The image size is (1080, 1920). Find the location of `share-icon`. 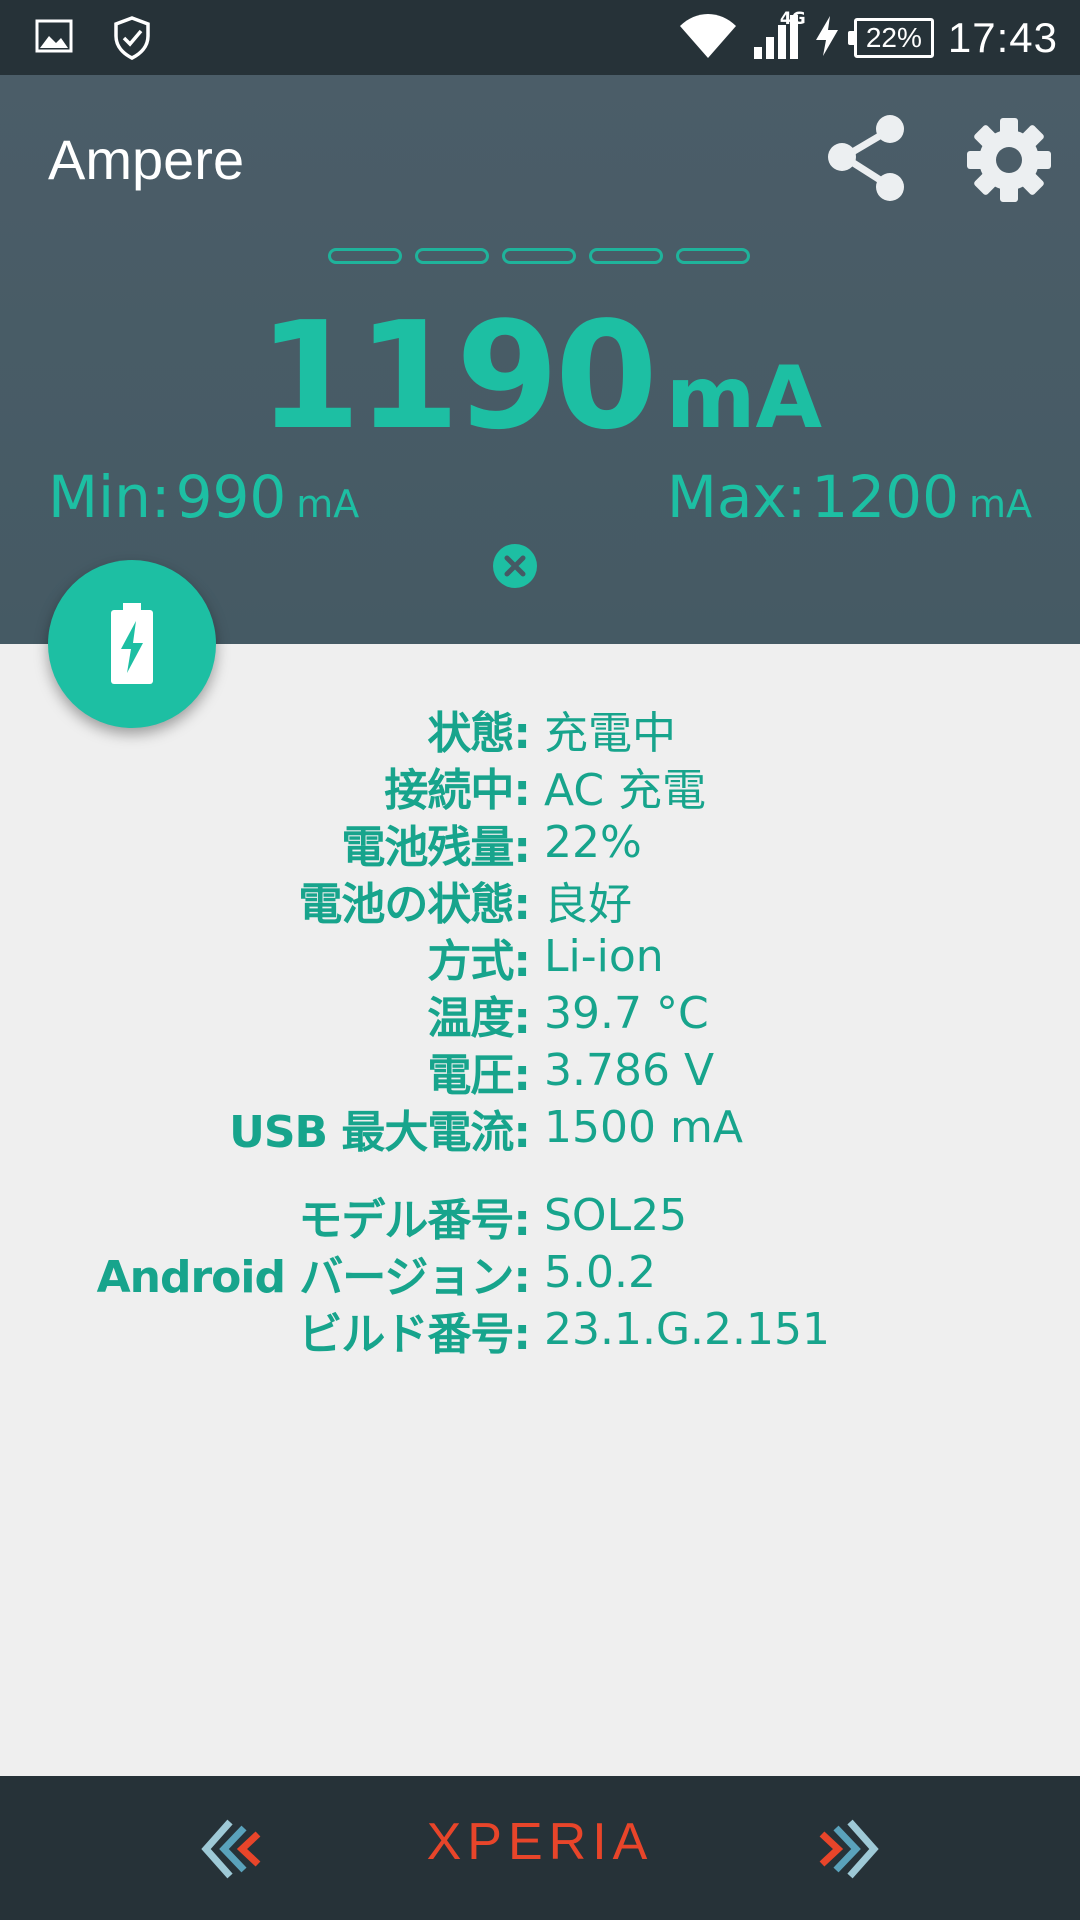

share-icon is located at coordinates (866, 158).